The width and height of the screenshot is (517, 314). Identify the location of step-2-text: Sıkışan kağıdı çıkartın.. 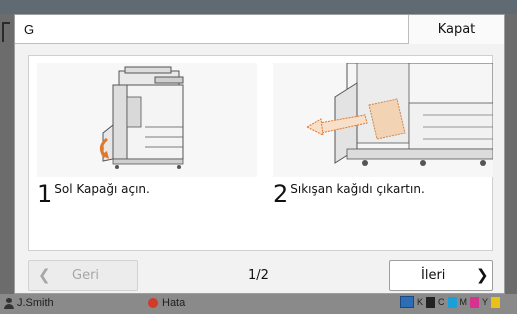
(357, 189).